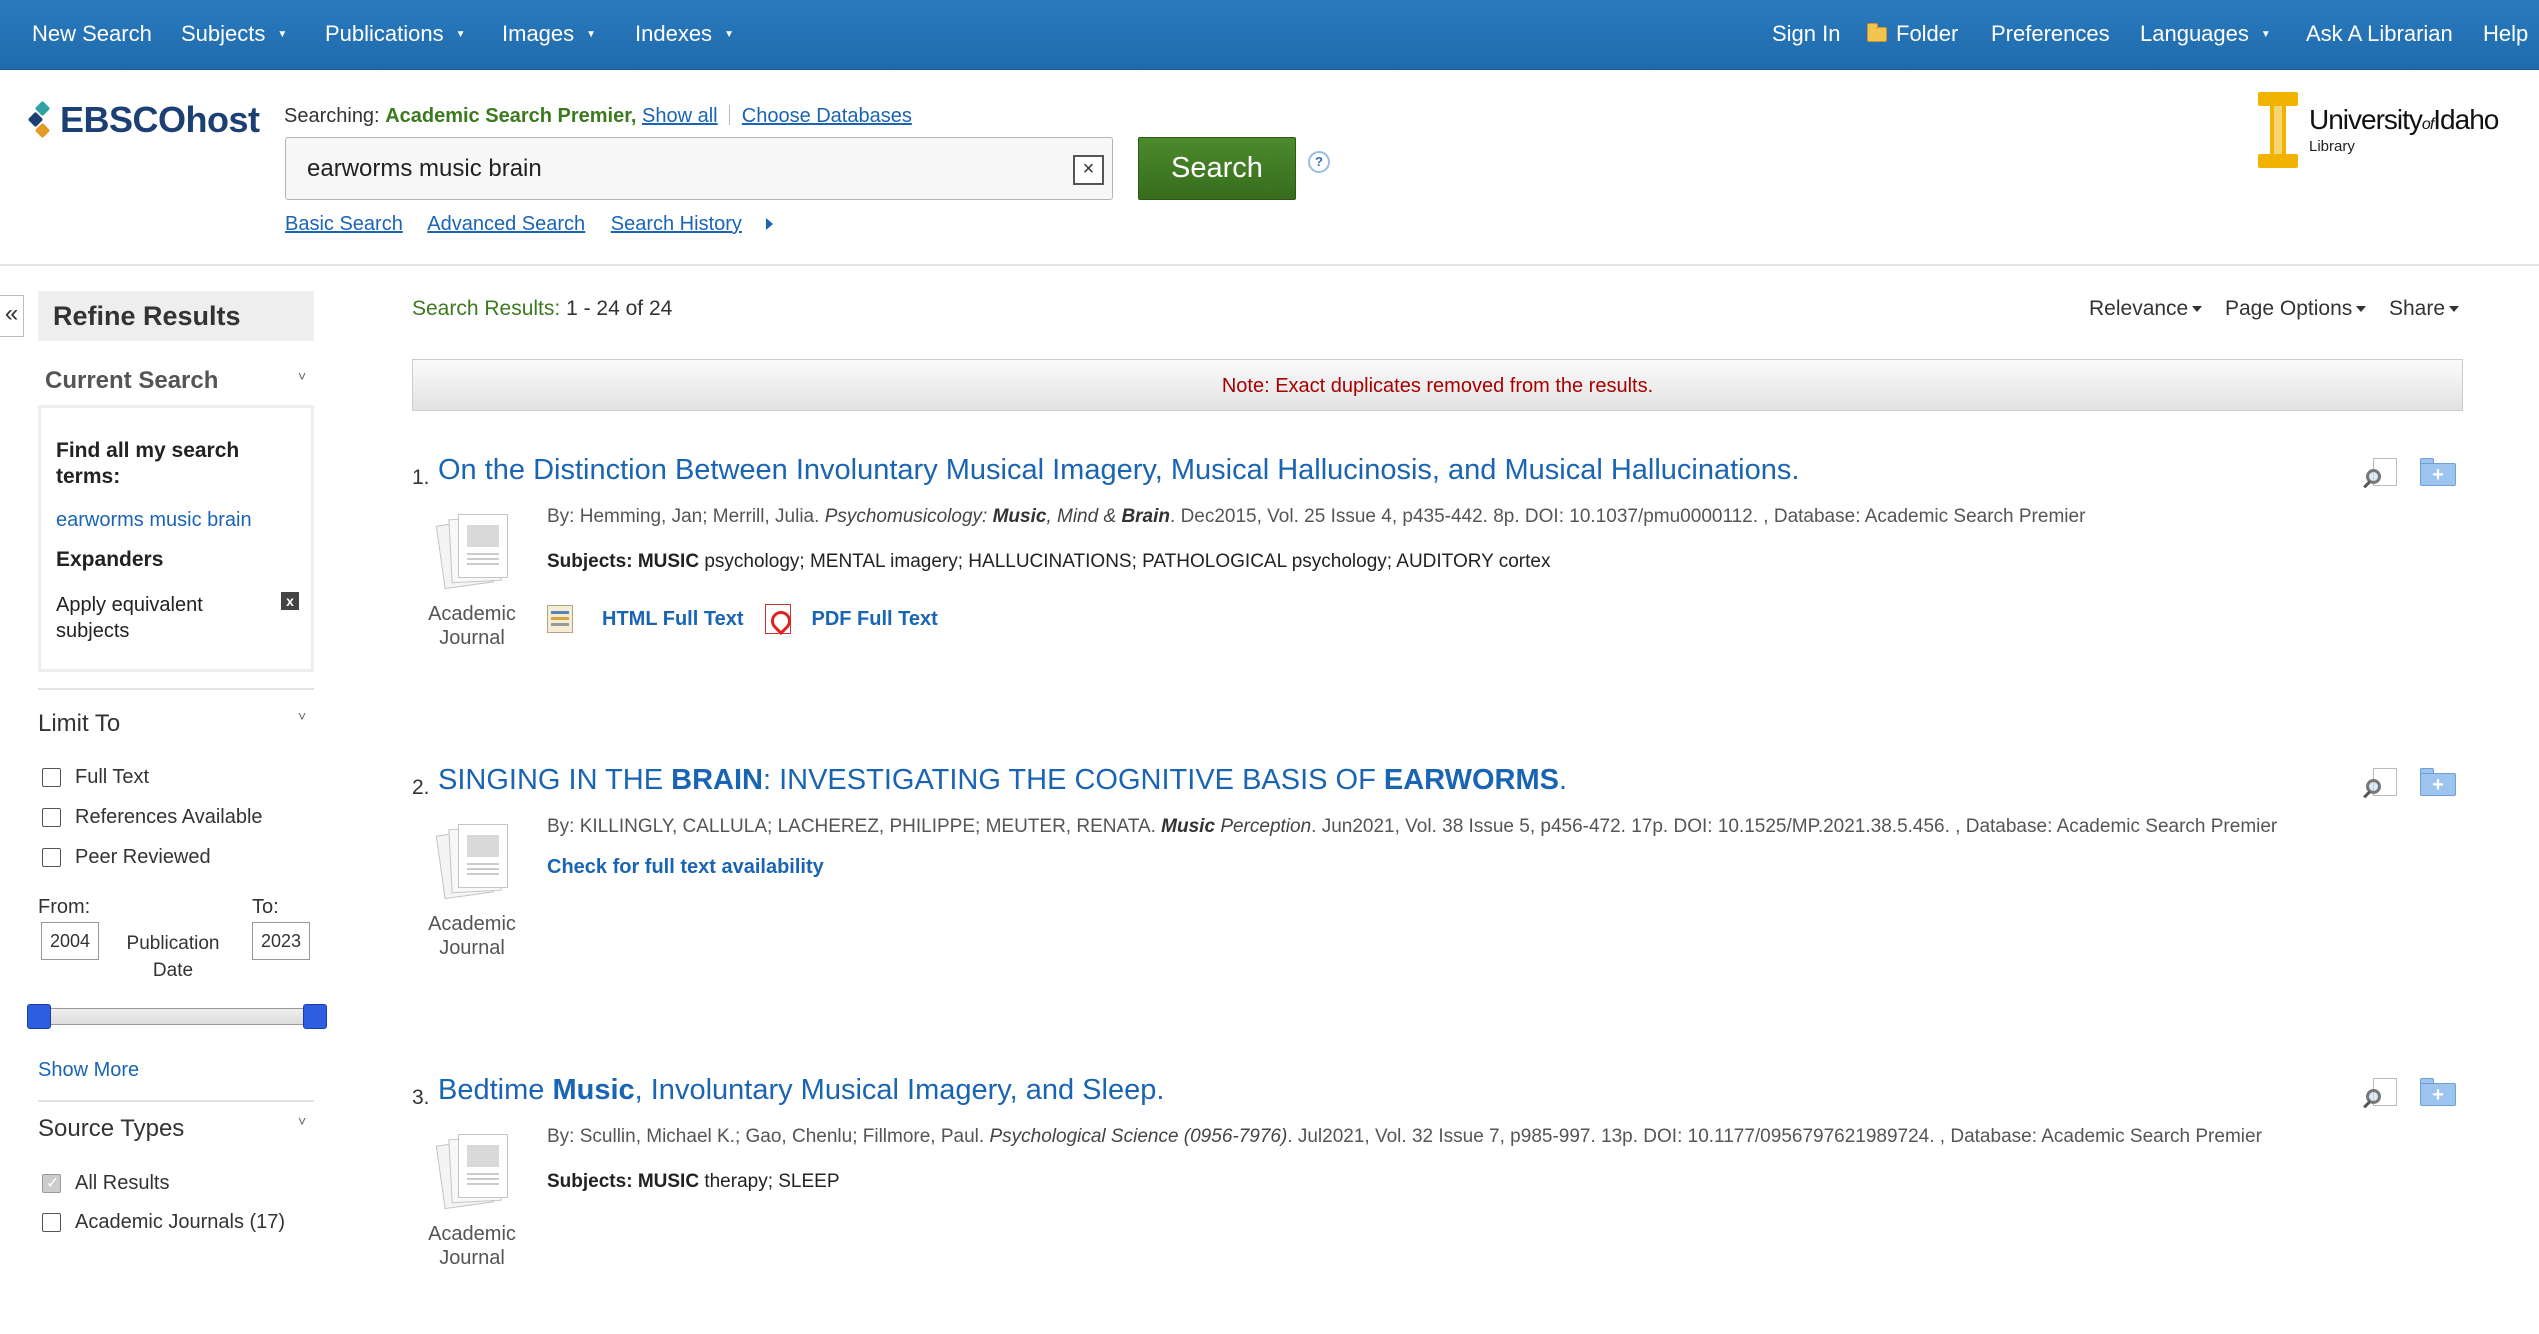 This screenshot has width=2539, height=1334. Describe the element at coordinates (88, 1070) in the screenshot. I see `show-more-link: Show More` at that location.